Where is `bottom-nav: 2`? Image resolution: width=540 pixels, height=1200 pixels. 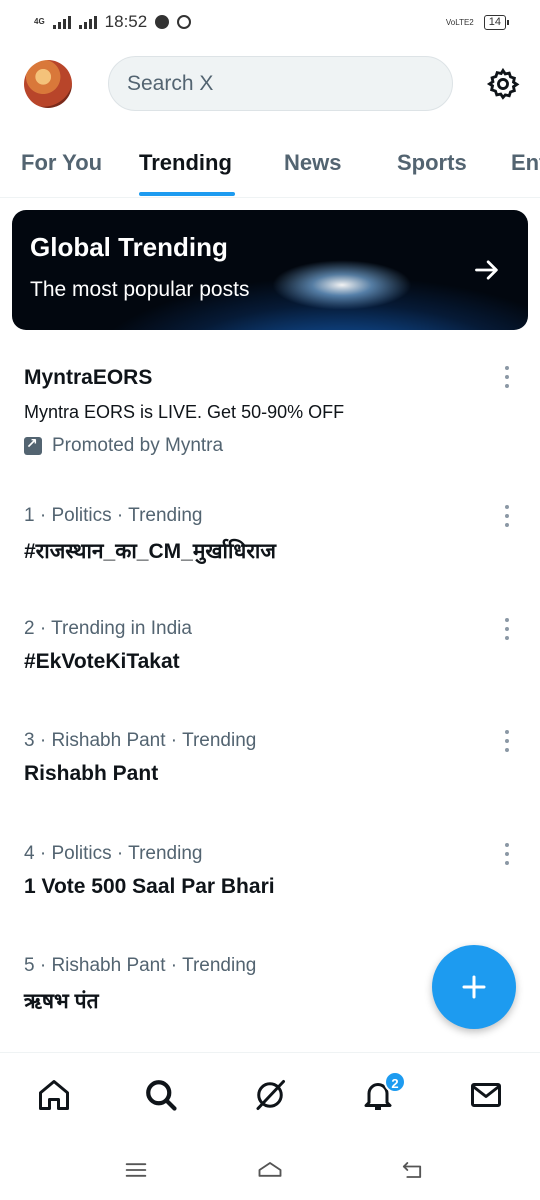 bottom-nav: 2 is located at coordinates (270, 1096).